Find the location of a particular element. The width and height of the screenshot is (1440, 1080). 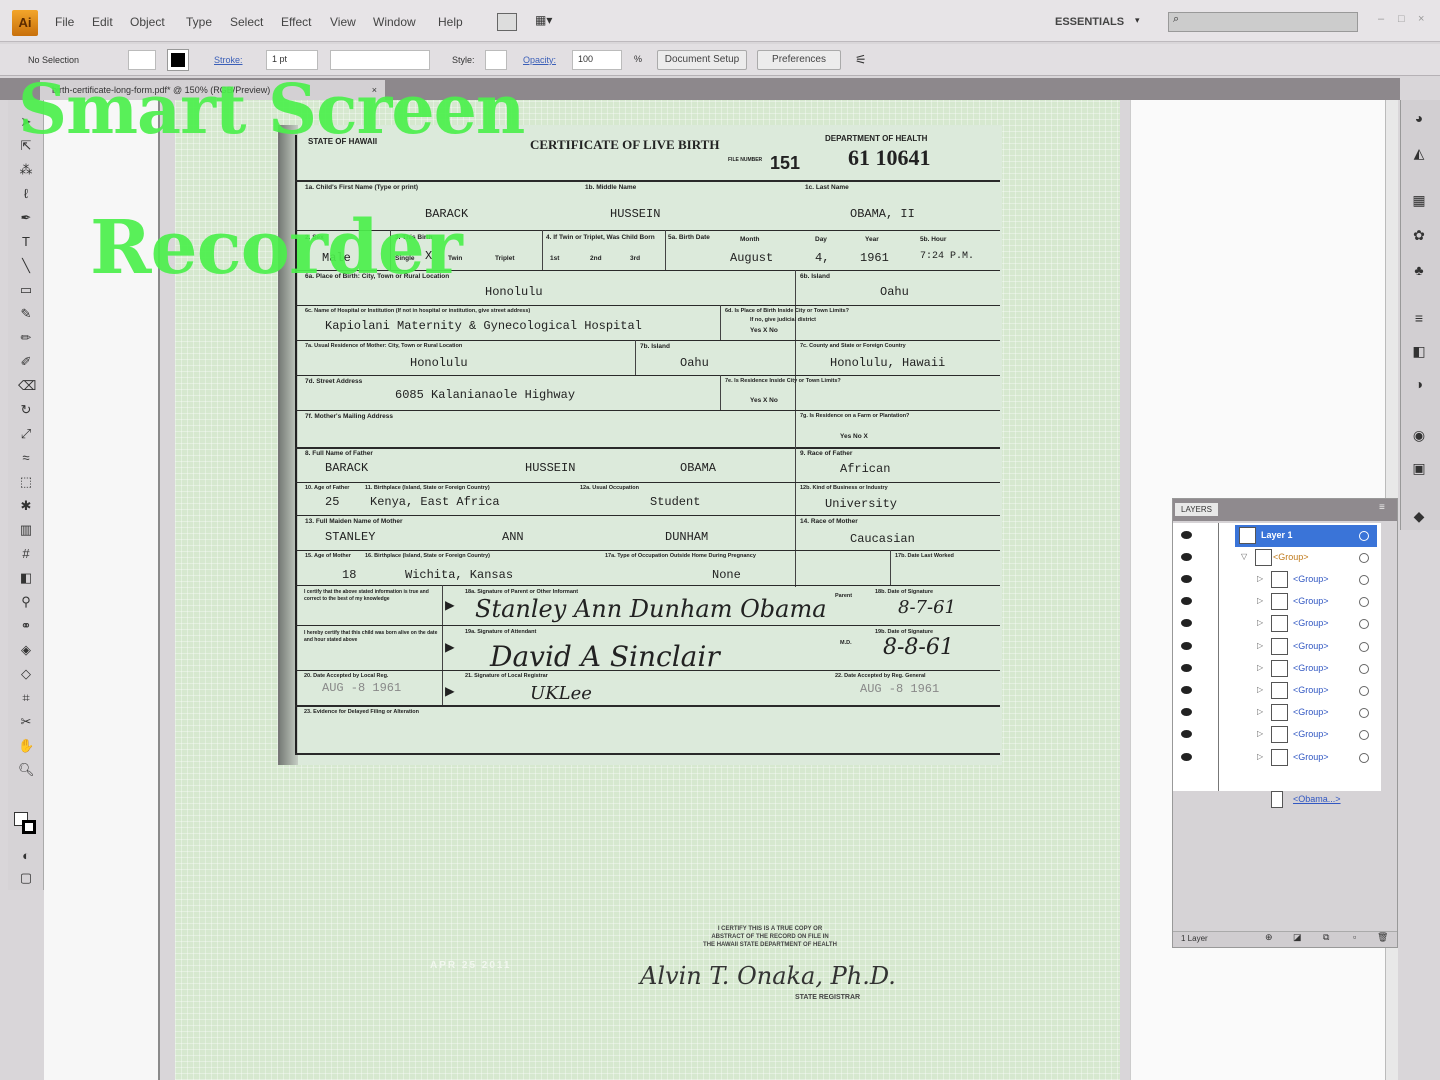

live-paint-tool-icon: ◈ is located at coordinates (26, 650).